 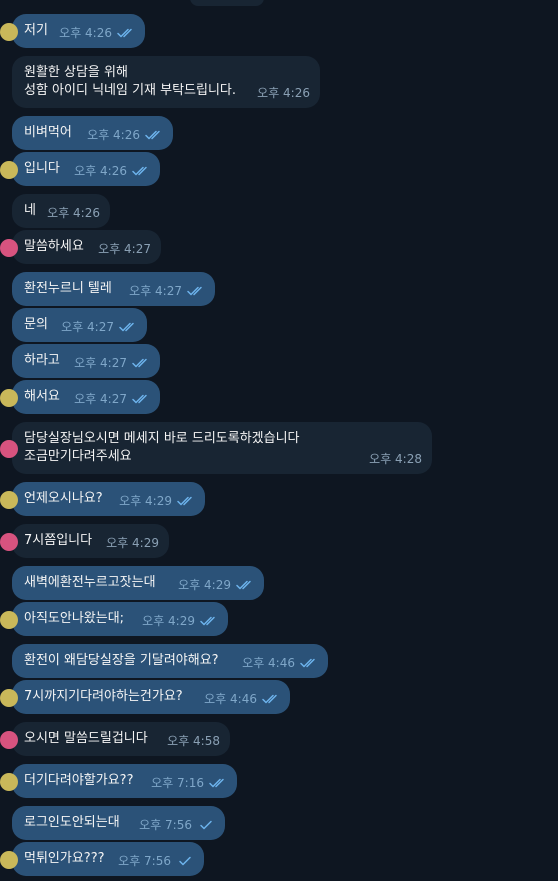 I want to click on outgoing-message: 환전누르니 텔레 오후 4:27, so click(x=113, y=289).